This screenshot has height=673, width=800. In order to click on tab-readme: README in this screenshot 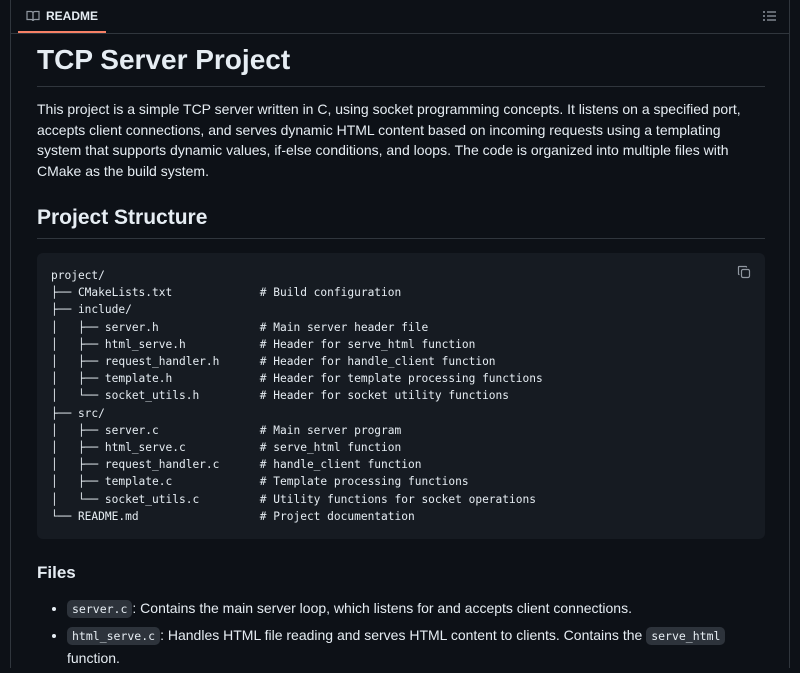, I will do `click(62, 16)`.